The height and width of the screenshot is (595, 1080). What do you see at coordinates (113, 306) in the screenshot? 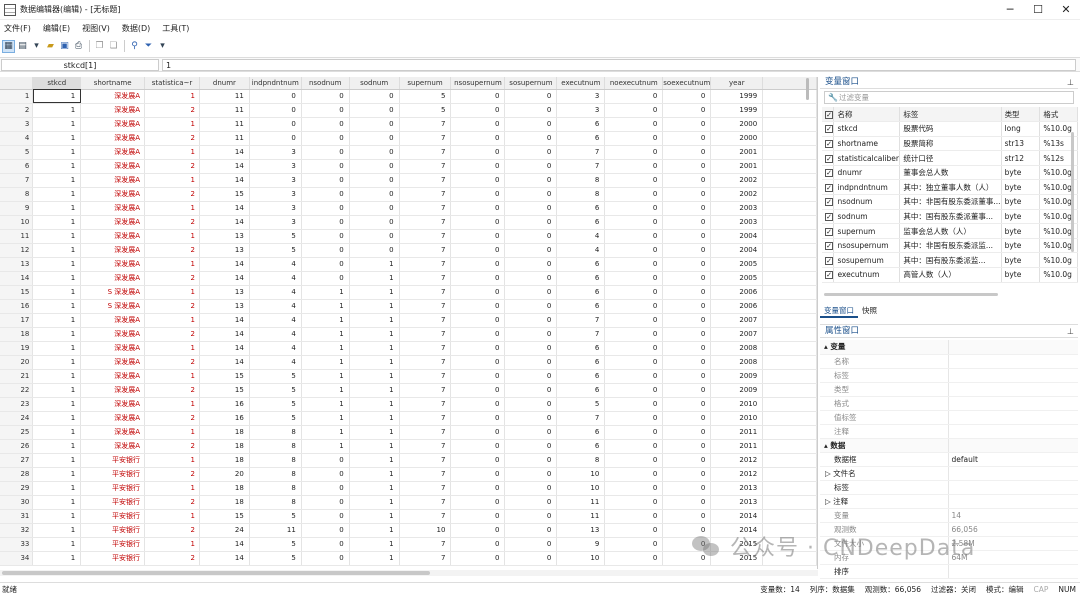
I see `grid-cell: S 深发展A` at bounding box center [113, 306].